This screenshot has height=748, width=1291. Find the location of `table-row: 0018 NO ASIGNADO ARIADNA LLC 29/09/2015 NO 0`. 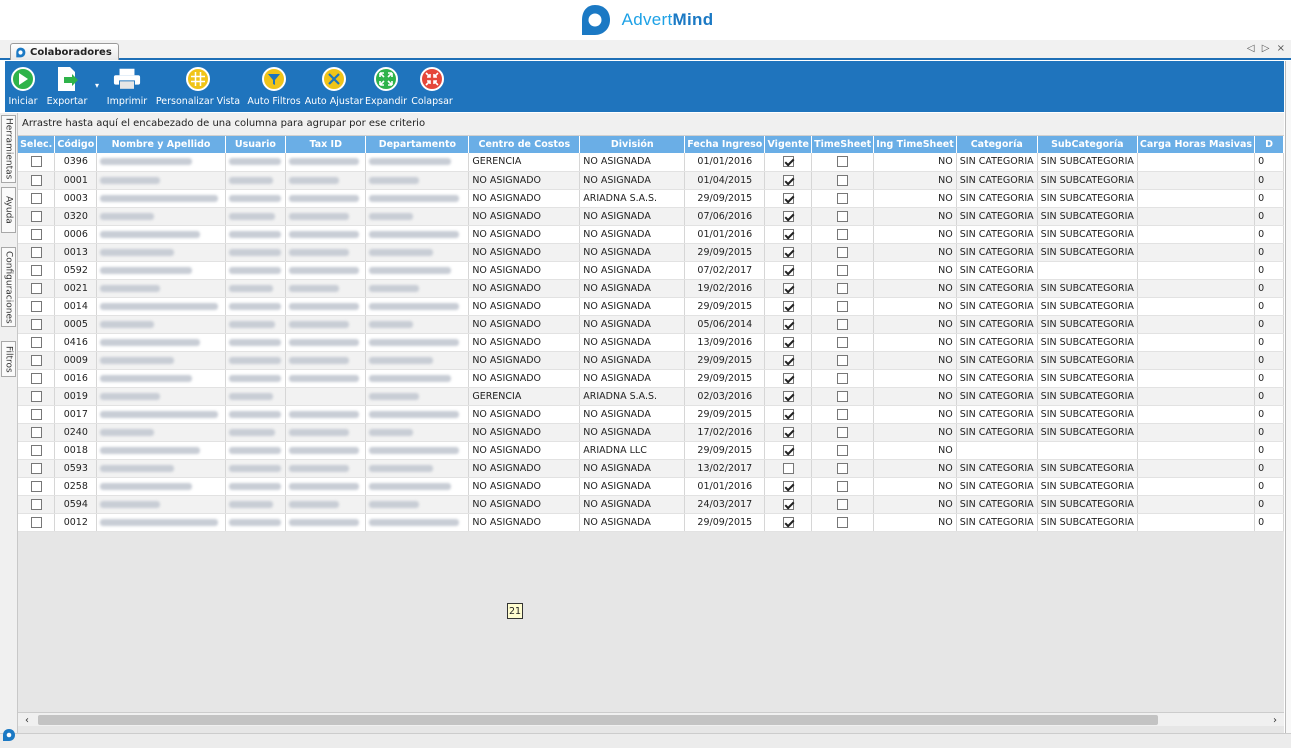

table-row: 0018 NO ASIGNADO ARIADNA LLC 29/09/2015 NO 0 is located at coordinates (651, 450).